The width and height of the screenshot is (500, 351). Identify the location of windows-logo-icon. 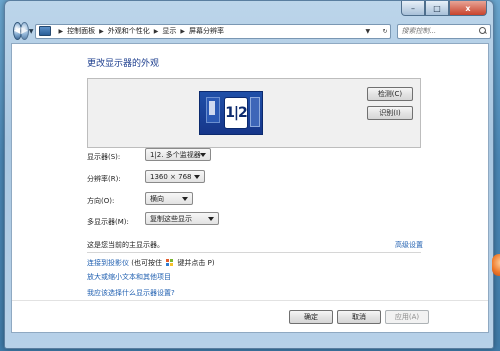
(170, 262).